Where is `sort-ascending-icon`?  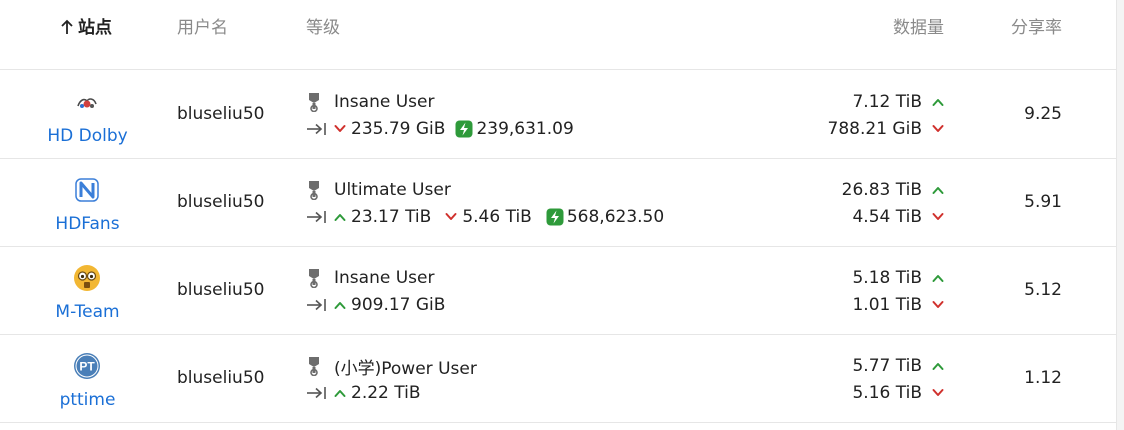 sort-ascending-icon is located at coordinates (67, 26).